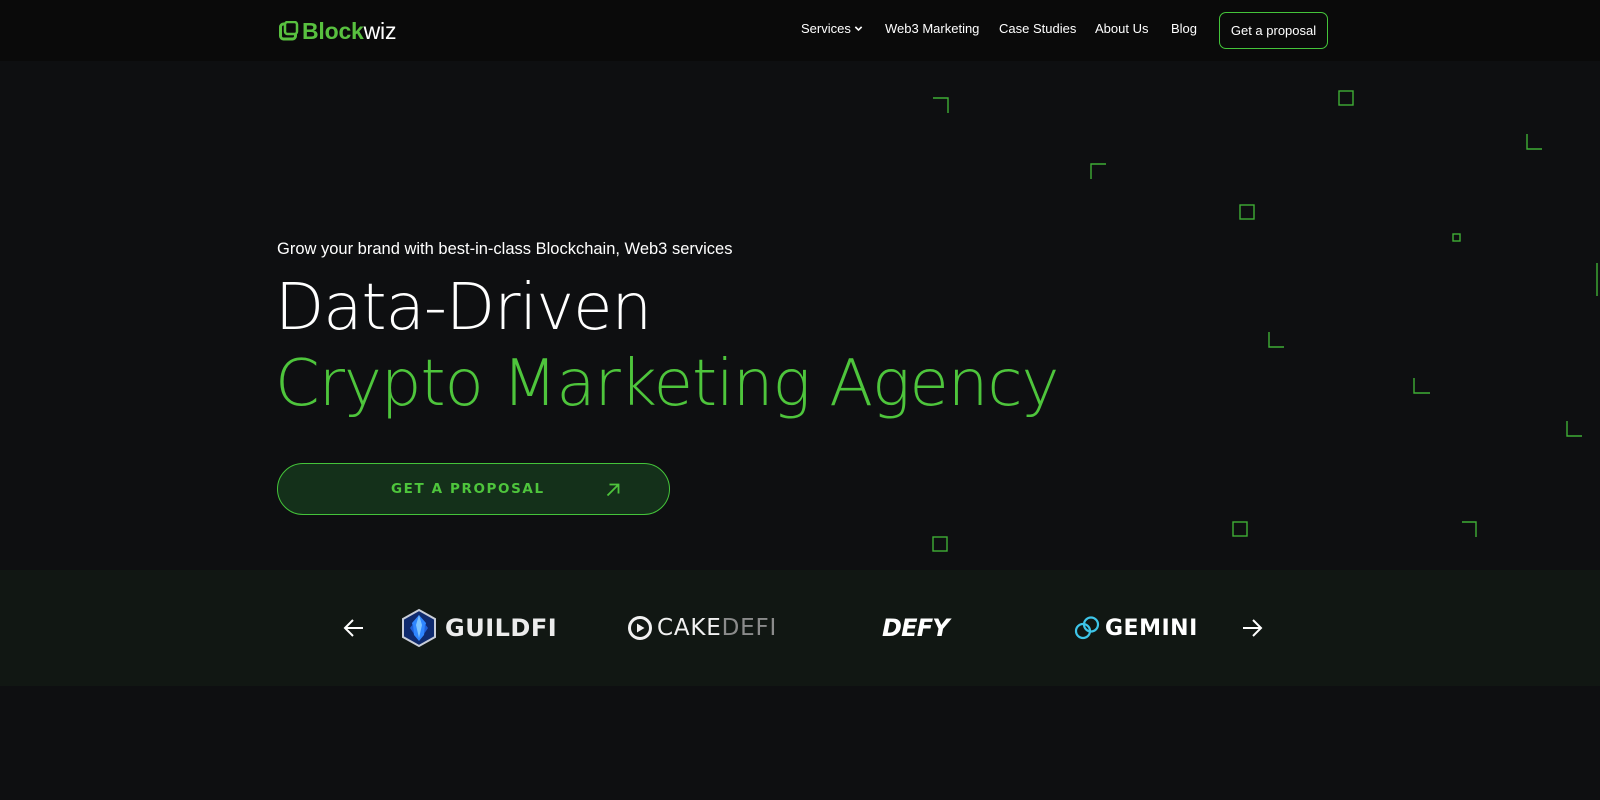 The height and width of the screenshot is (800, 1600). What do you see at coordinates (858, 29) in the screenshot?
I see `chevron-down-icon` at bounding box center [858, 29].